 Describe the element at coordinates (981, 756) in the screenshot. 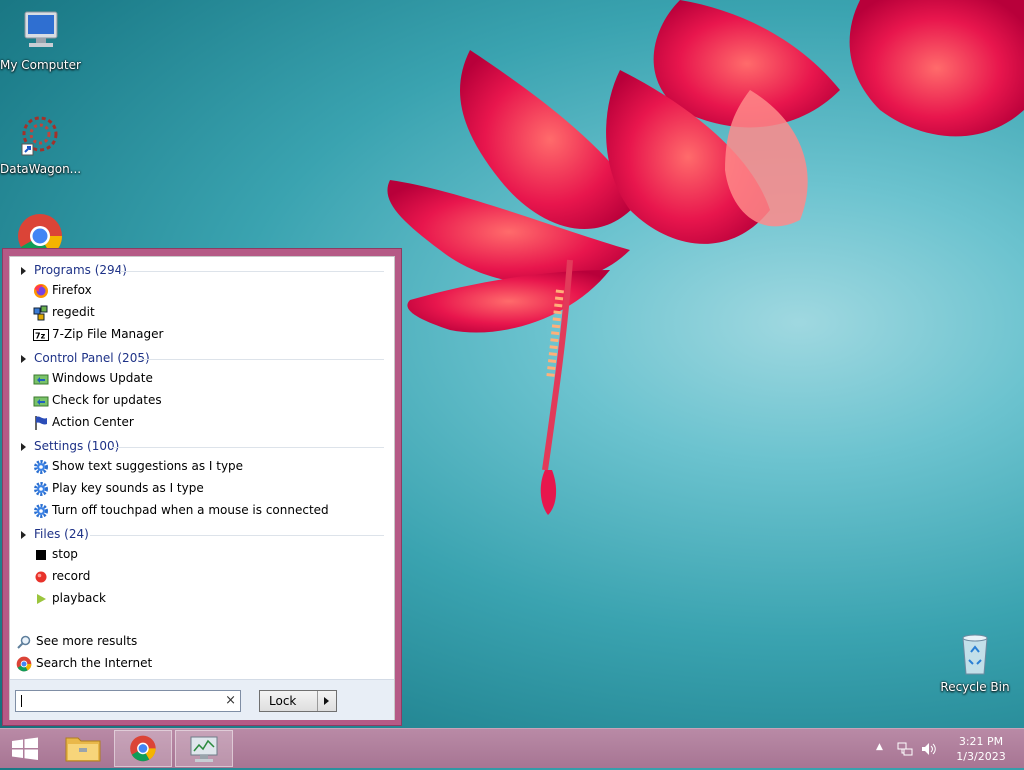

I see `clock-date: 1/3/2023` at that location.